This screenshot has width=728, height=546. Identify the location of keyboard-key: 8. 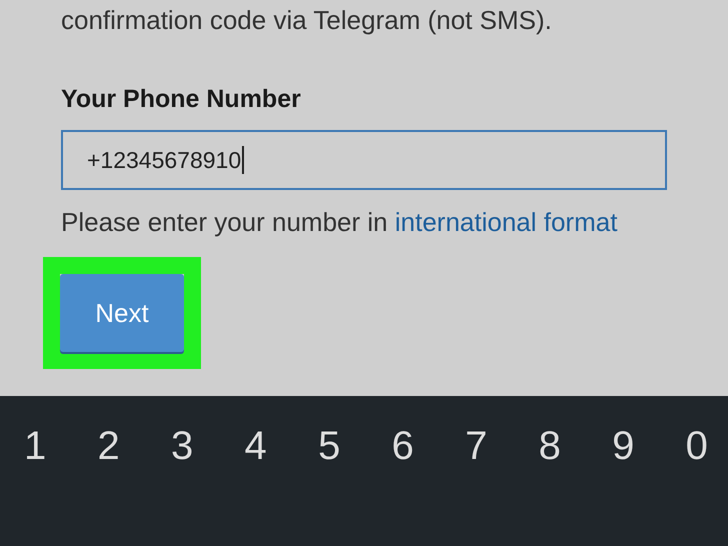
(549, 446).